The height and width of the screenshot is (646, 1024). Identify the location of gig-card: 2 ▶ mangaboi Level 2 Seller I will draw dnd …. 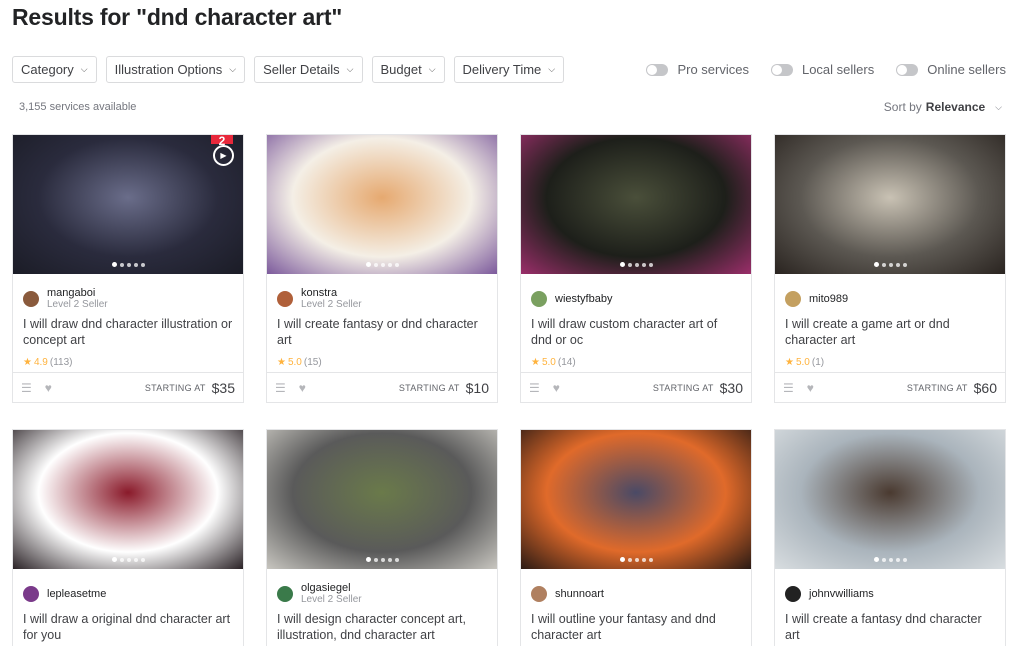
(128, 268).